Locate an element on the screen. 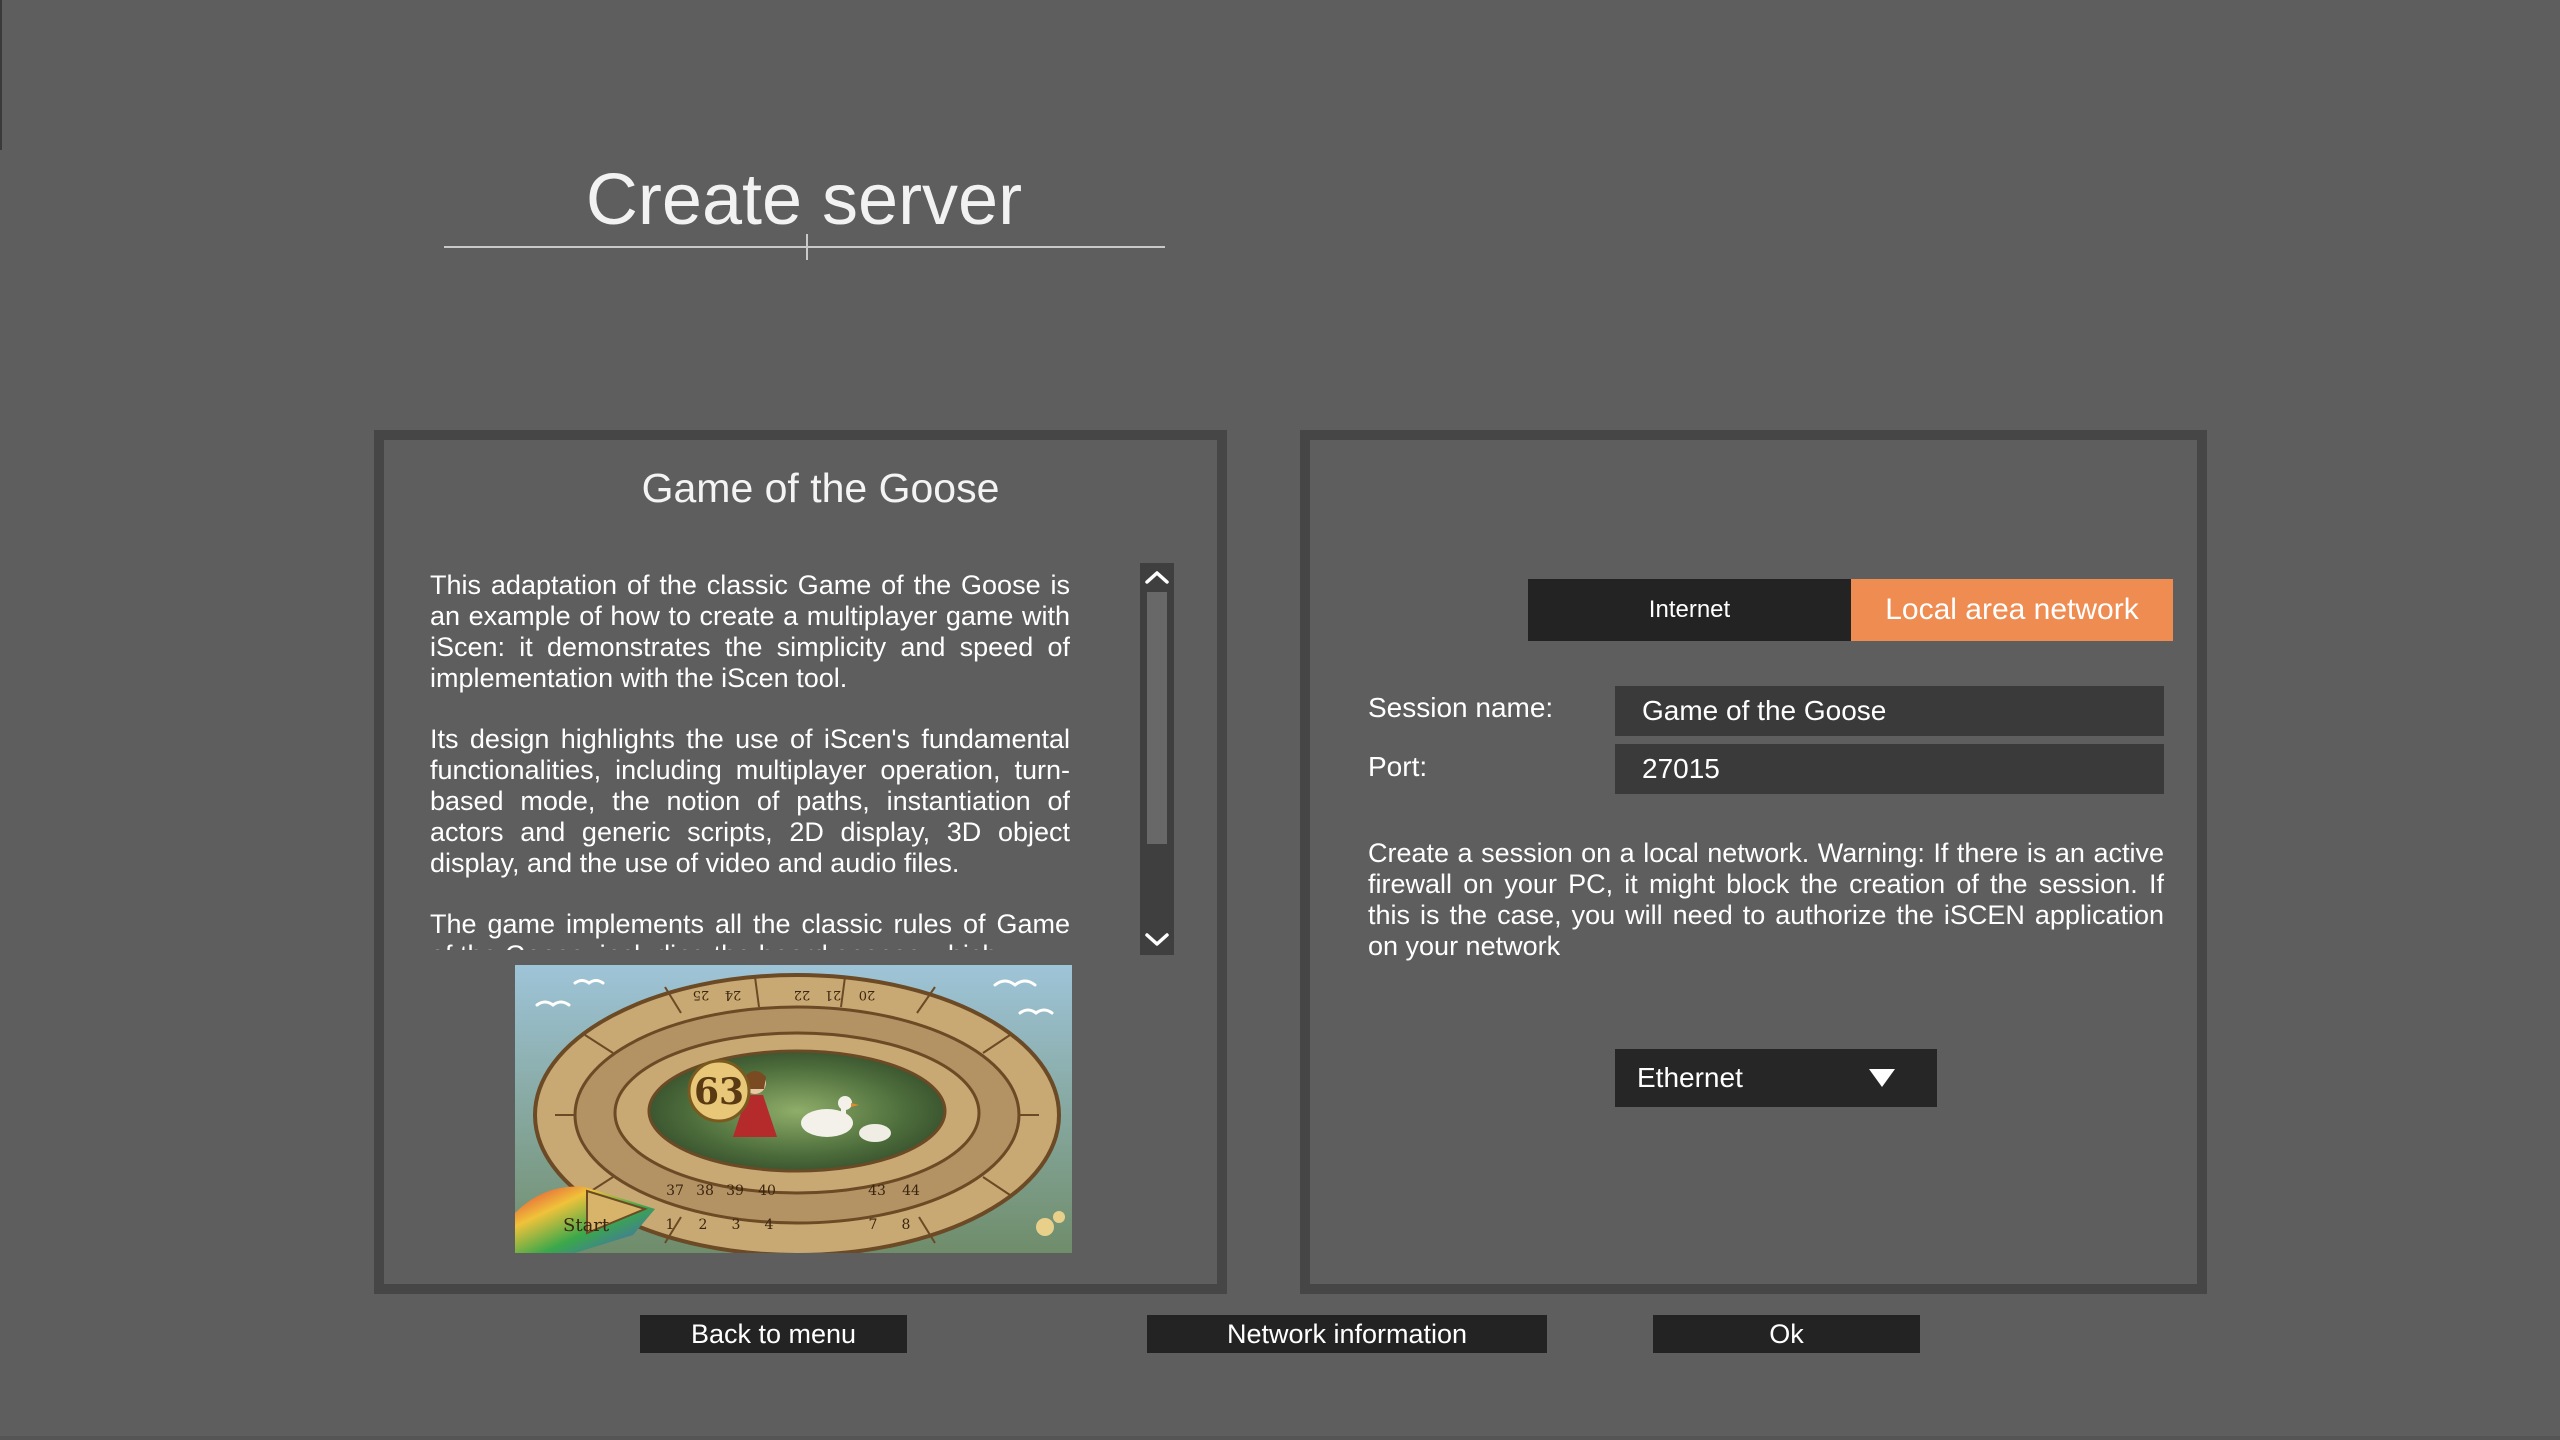 This screenshot has height=1440, width=2560. board-square-number: 43 is located at coordinates (877, 1191).